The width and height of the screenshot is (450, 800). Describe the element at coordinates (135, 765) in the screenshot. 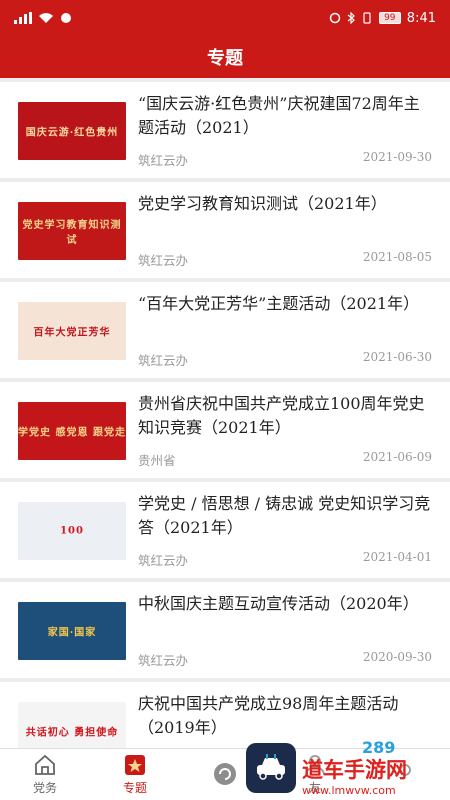

I see `party-emblem-icon` at that location.